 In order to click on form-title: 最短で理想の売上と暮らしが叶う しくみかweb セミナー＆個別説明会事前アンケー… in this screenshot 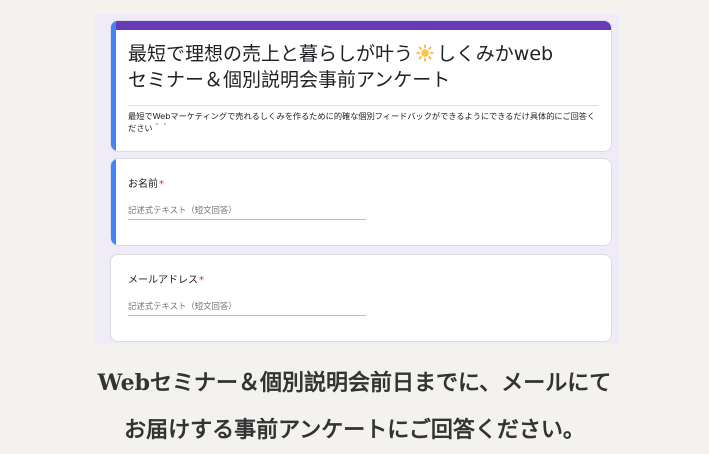, I will do `click(363, 67)`.